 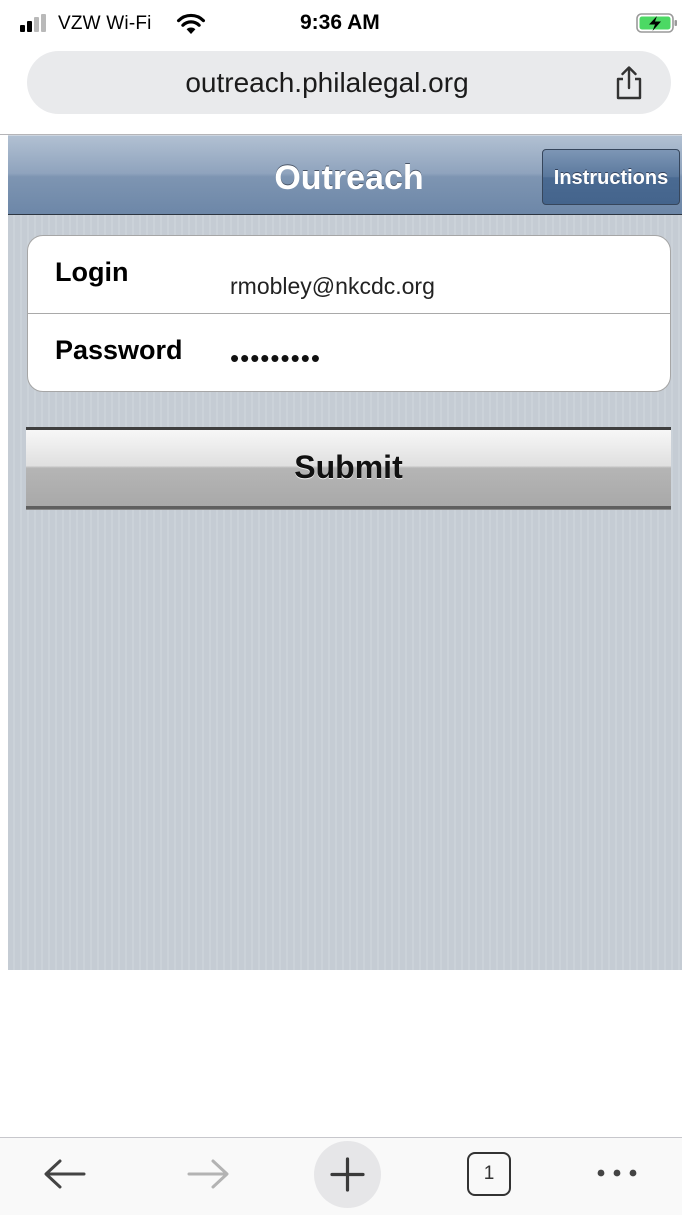 I want to click on submit-button: Submit, so click(x=348, y=468).